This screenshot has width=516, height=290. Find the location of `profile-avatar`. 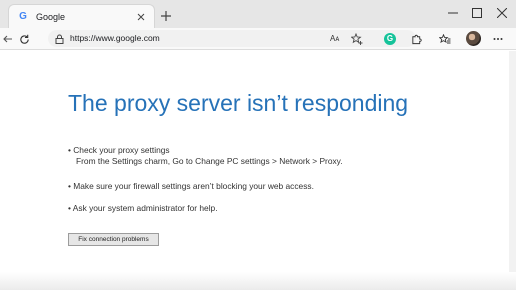

profile-avatar is located at coordinates (473, 38).